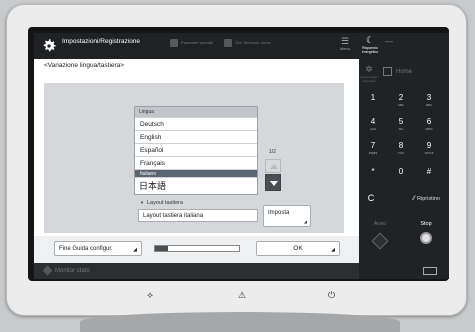 Image resolution: width=475 pixels, height=332 pixels. Describe the element at coordinates (426, 224) in the screenshot. I see `stop-label: Stop` at that location.